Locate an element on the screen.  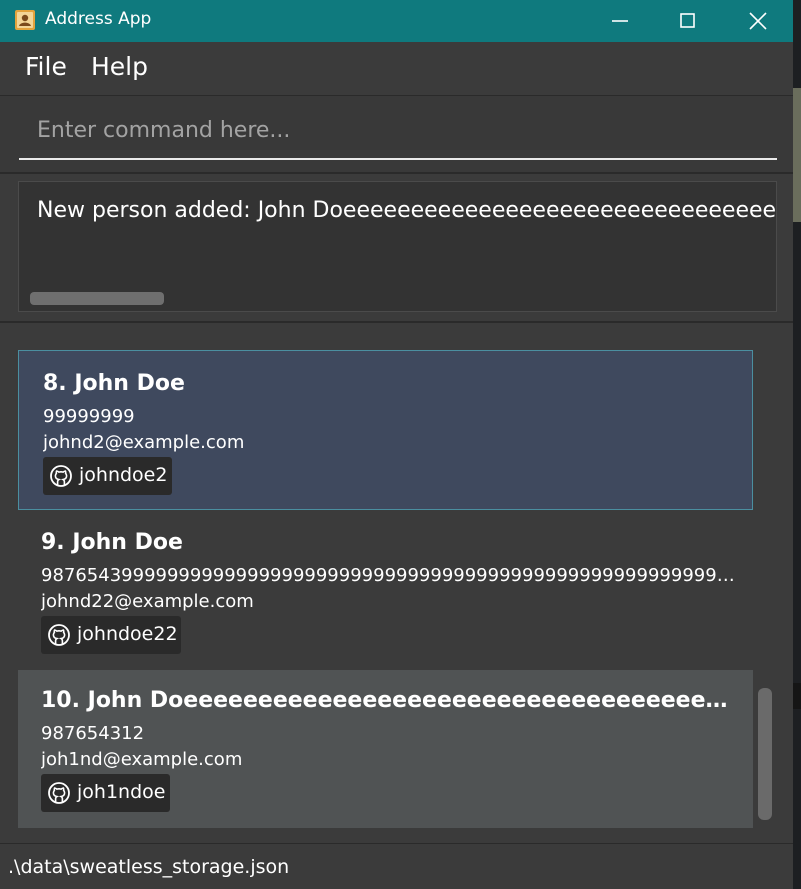
maximize-icon is located at coordinates (687, 20).